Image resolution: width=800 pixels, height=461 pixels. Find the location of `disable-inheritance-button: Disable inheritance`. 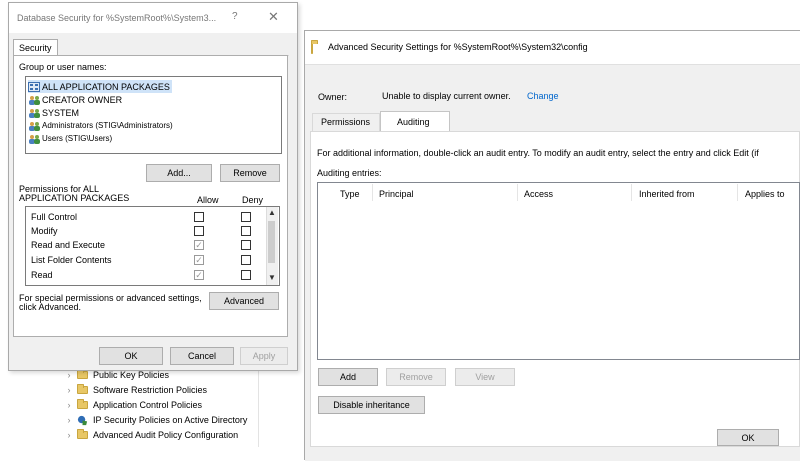

disable-inheritance-button: Disable inheritance is located at coordinates (371, 405).